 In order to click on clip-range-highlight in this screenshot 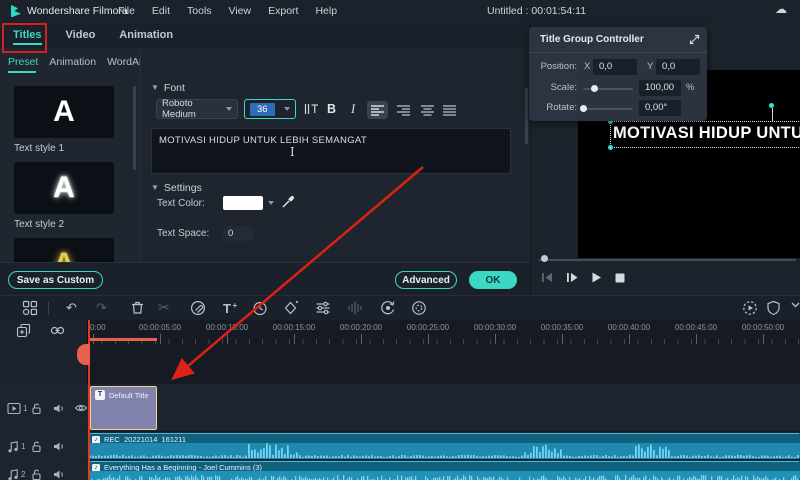, I will do `click(122, 339)`.